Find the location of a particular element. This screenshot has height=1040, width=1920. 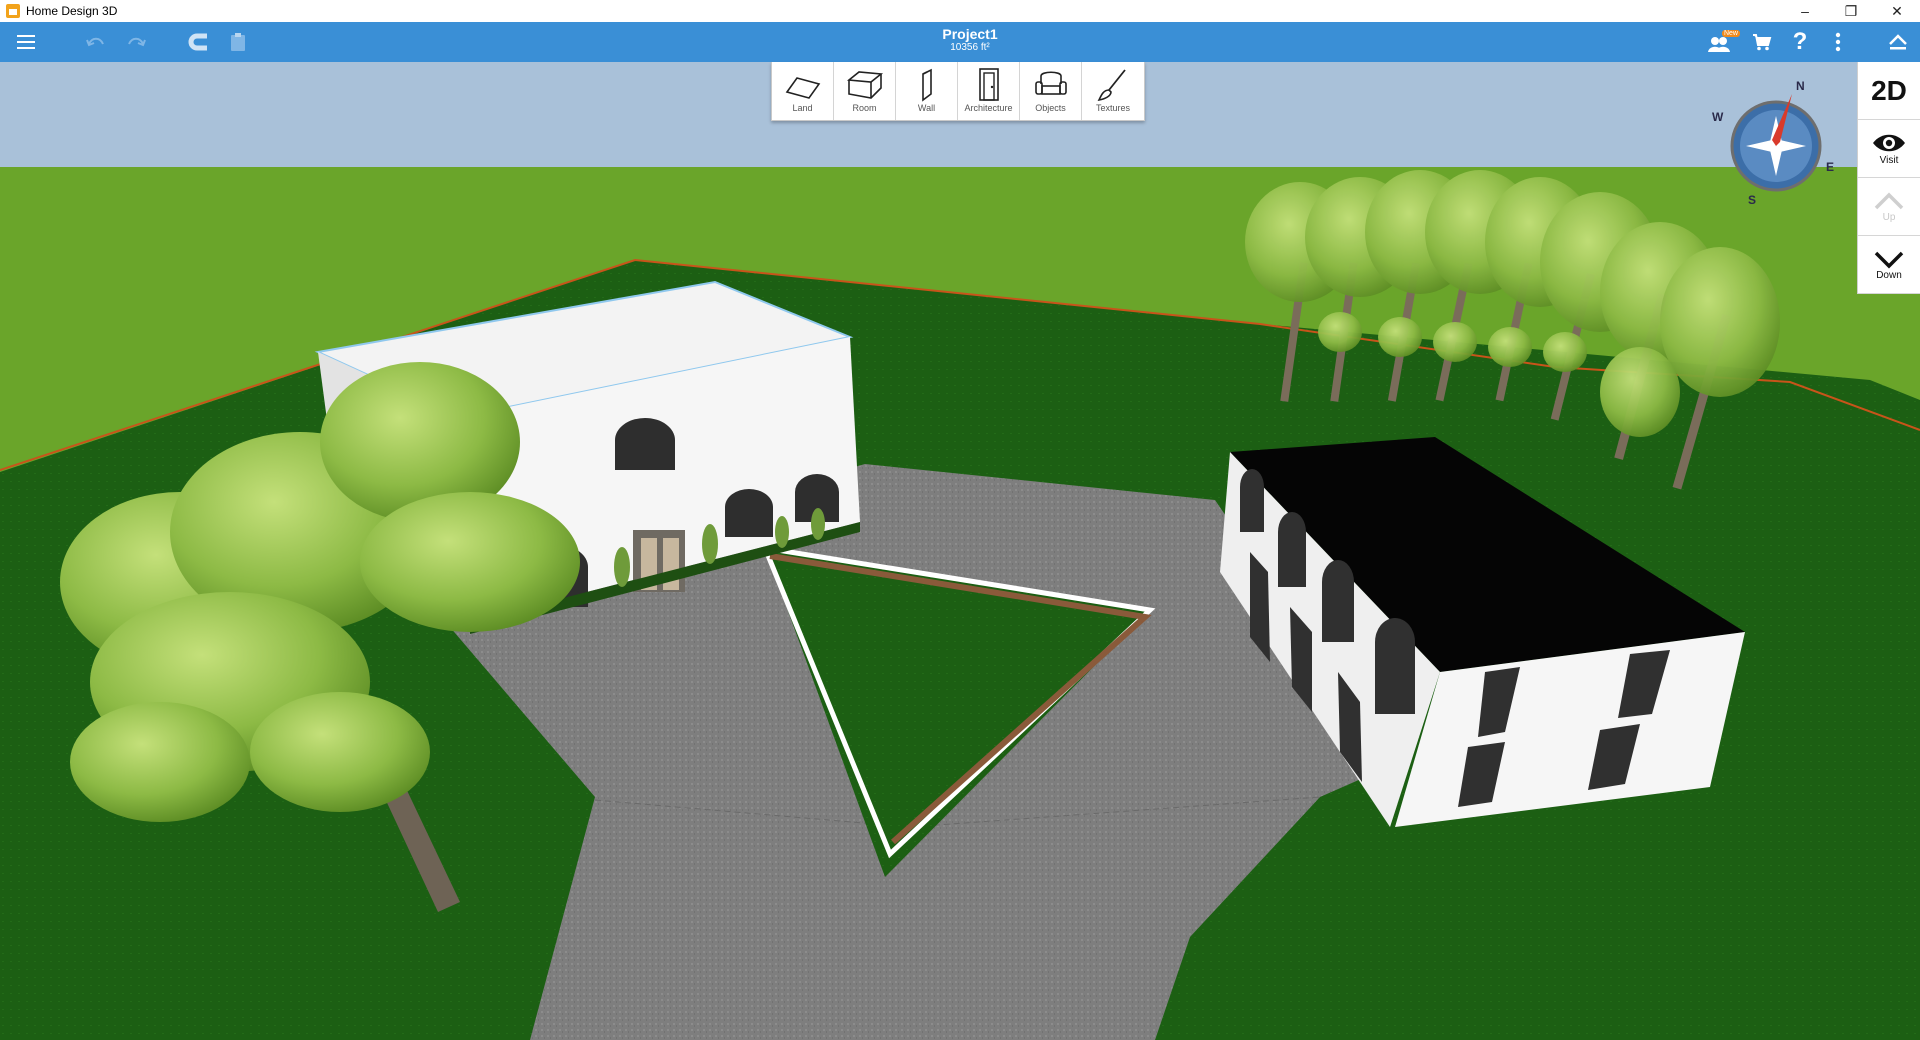

menu-button is located at coordinates (26, 42).